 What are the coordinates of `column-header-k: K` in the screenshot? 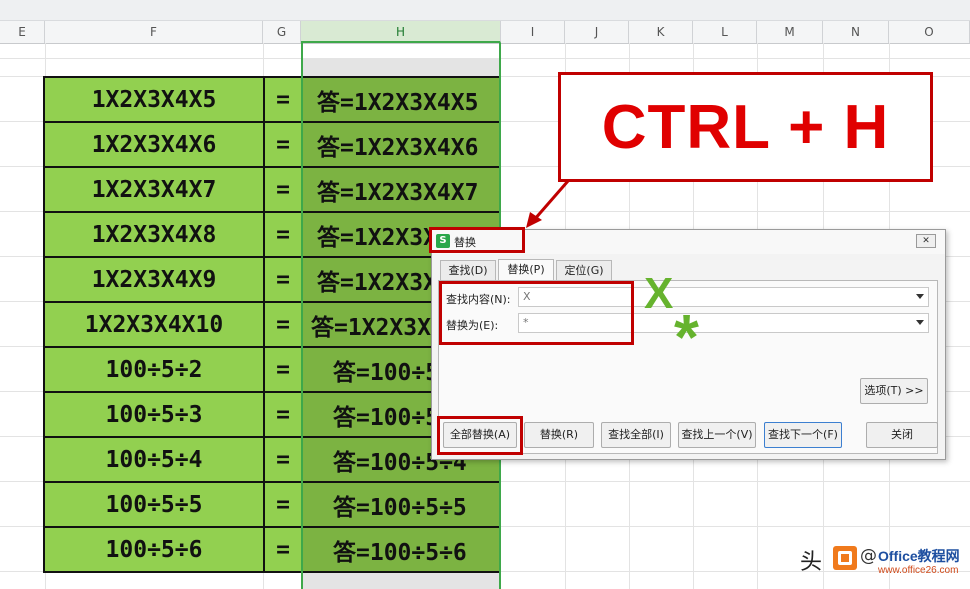 It's located at (661, 32).